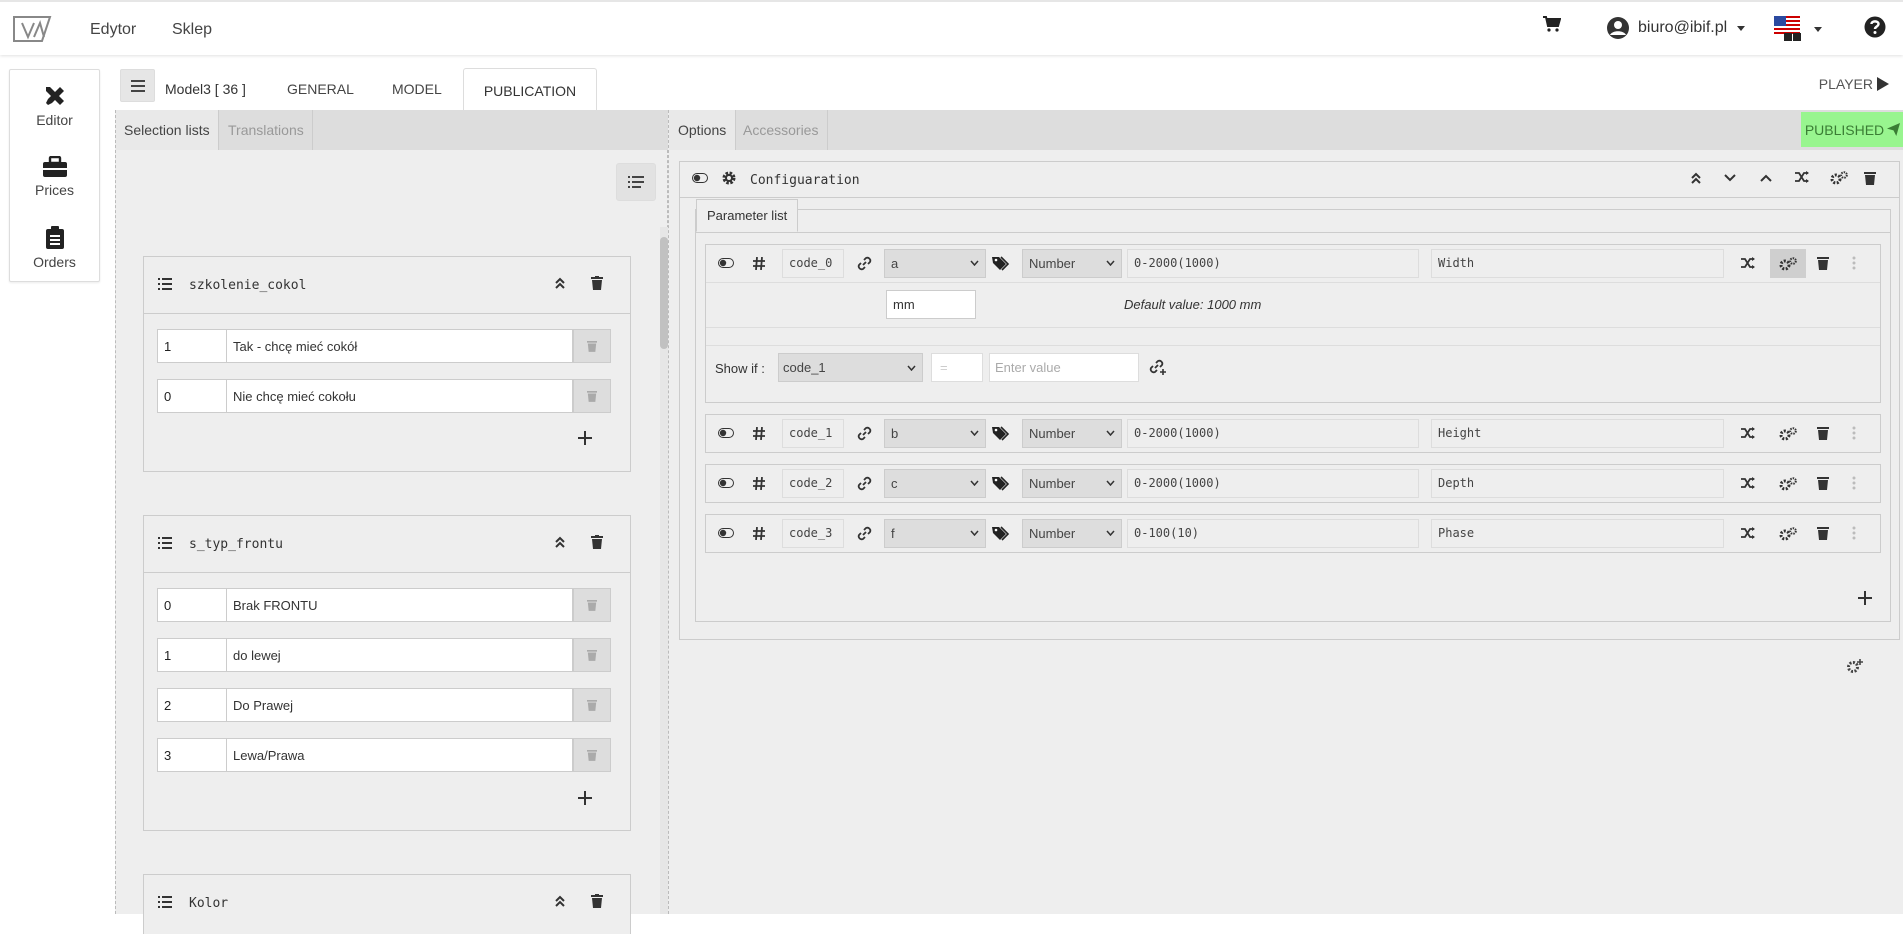 This screenshot has height=934, width=1903. I want to click on help-icon, so click(1875, 27).